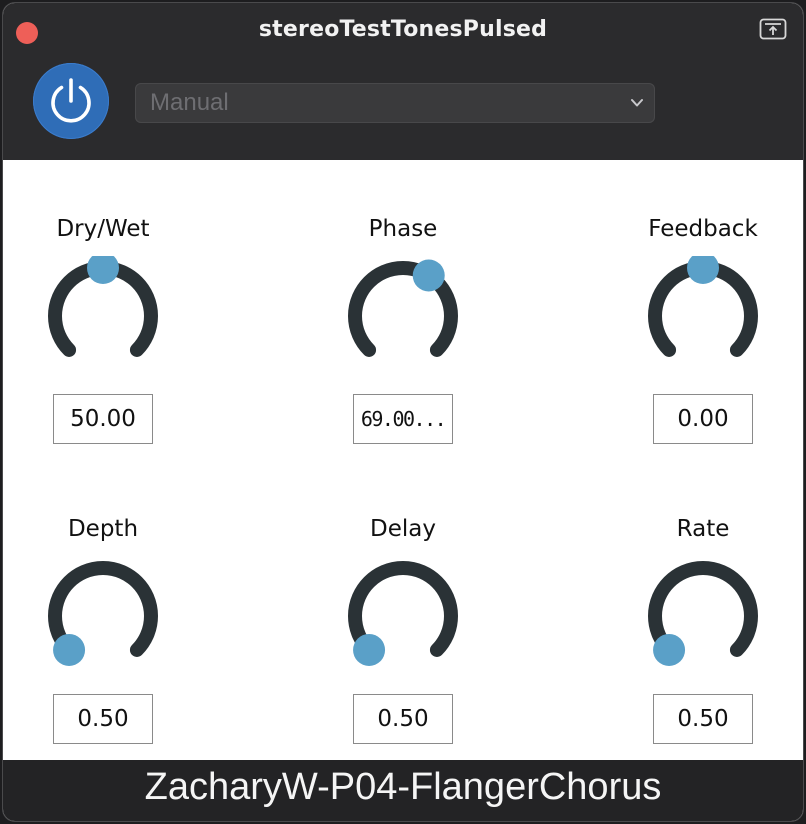 This screenshot has width=806, height=824. I want to click on power-button, so click(71, 101).